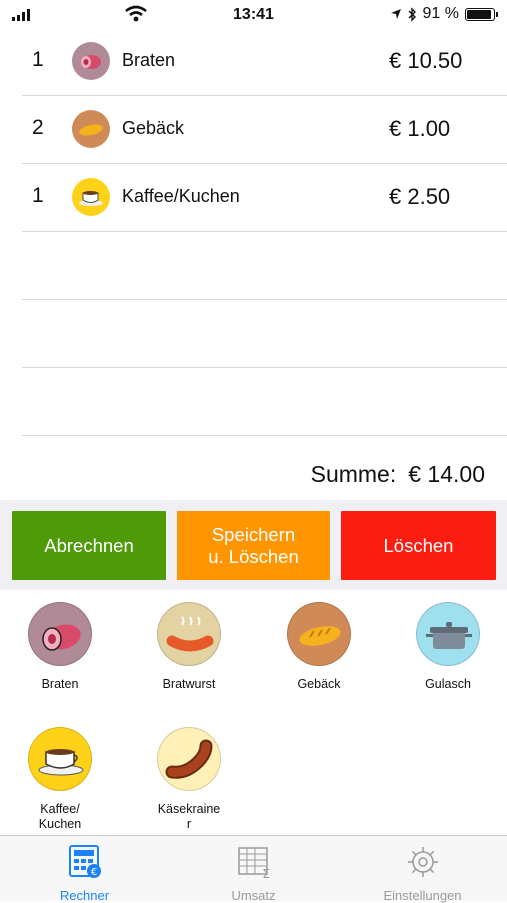 The image size is (507, 903). I want to click on cheese-sausage-icon, so click(189, 759).